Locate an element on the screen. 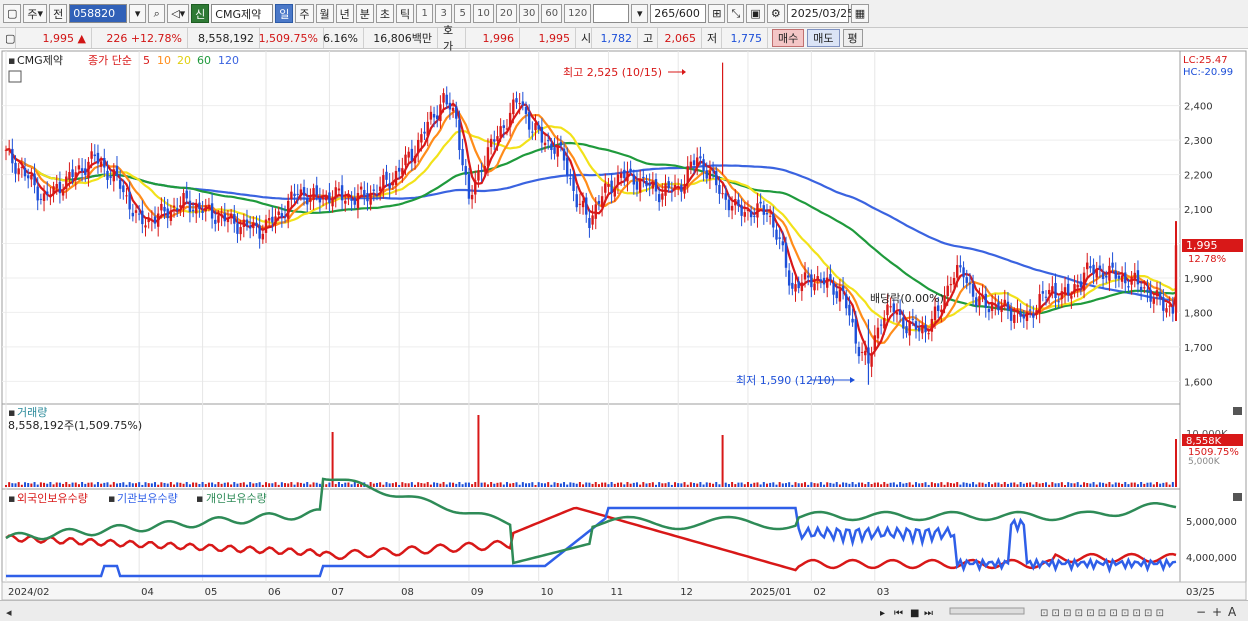 This screenshot has width=1248, height=625. sell-button: 매도 is located at coordinates (823, 38).